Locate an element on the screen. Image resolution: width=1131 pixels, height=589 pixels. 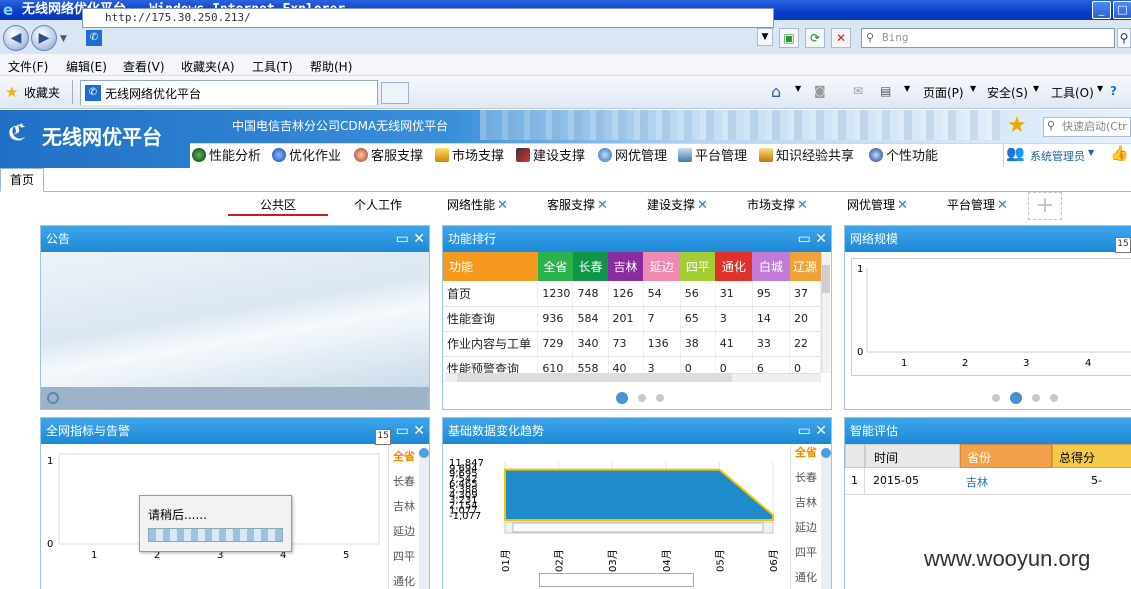
address-input: http://175.30.250.213/ is located at coordinates (428, 18).